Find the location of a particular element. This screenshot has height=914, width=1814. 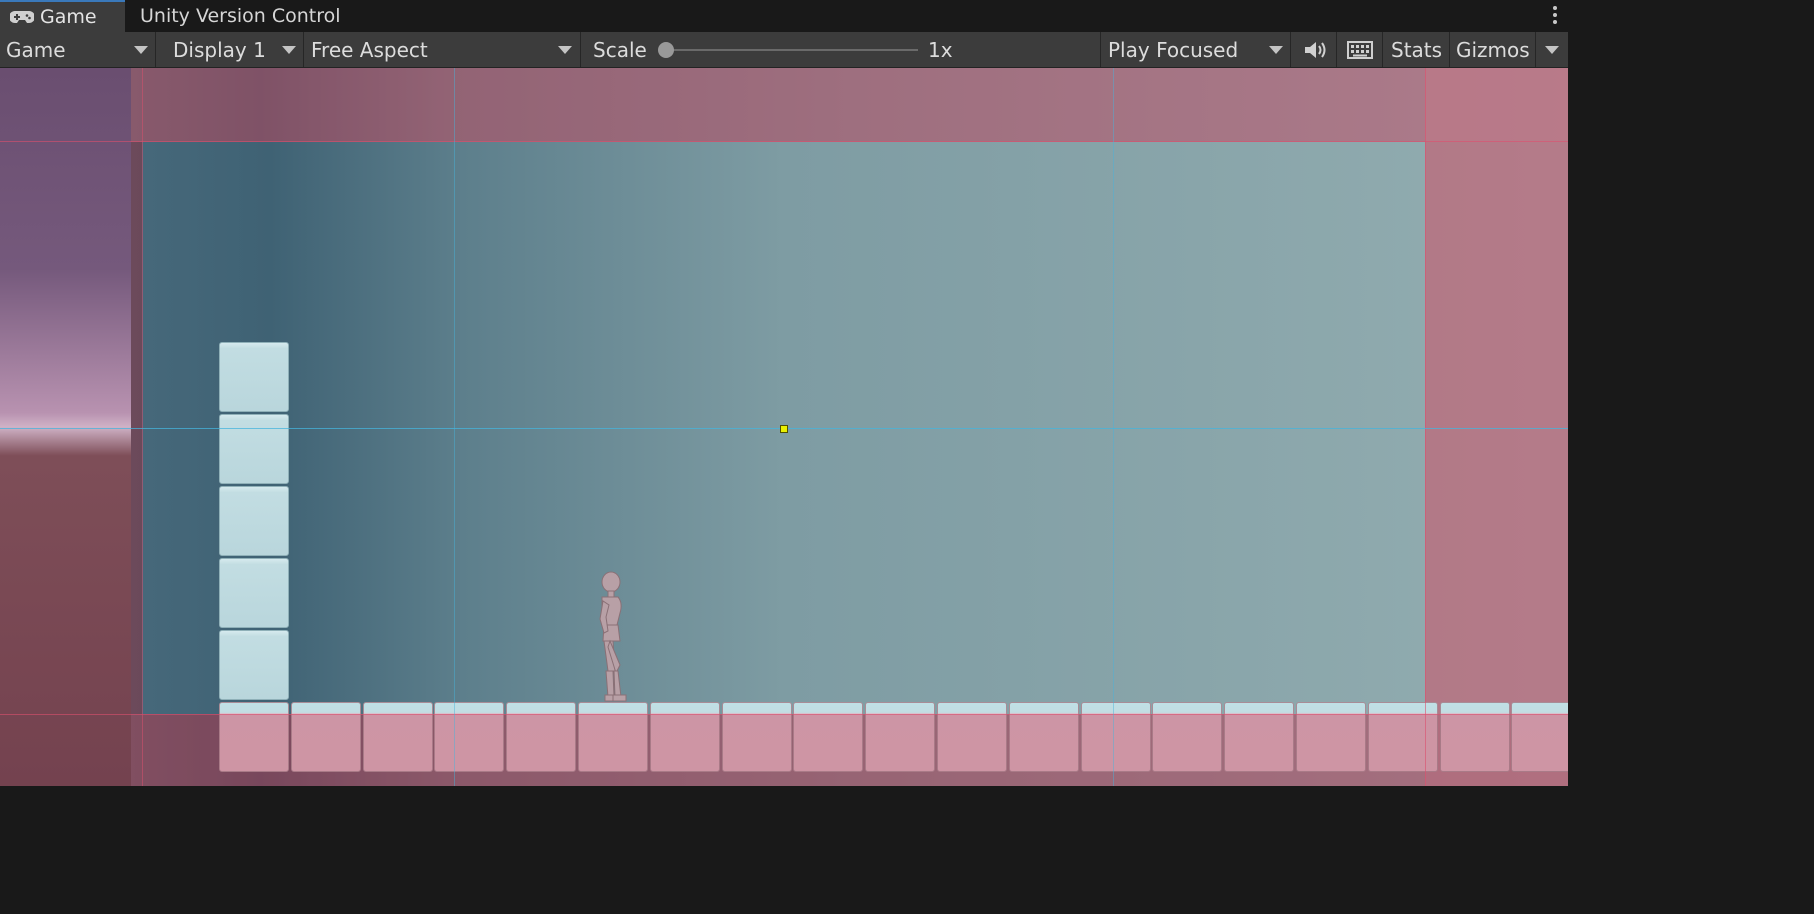

tab-version-control-label: Unity Version Control is located at coordinates (240, 16).